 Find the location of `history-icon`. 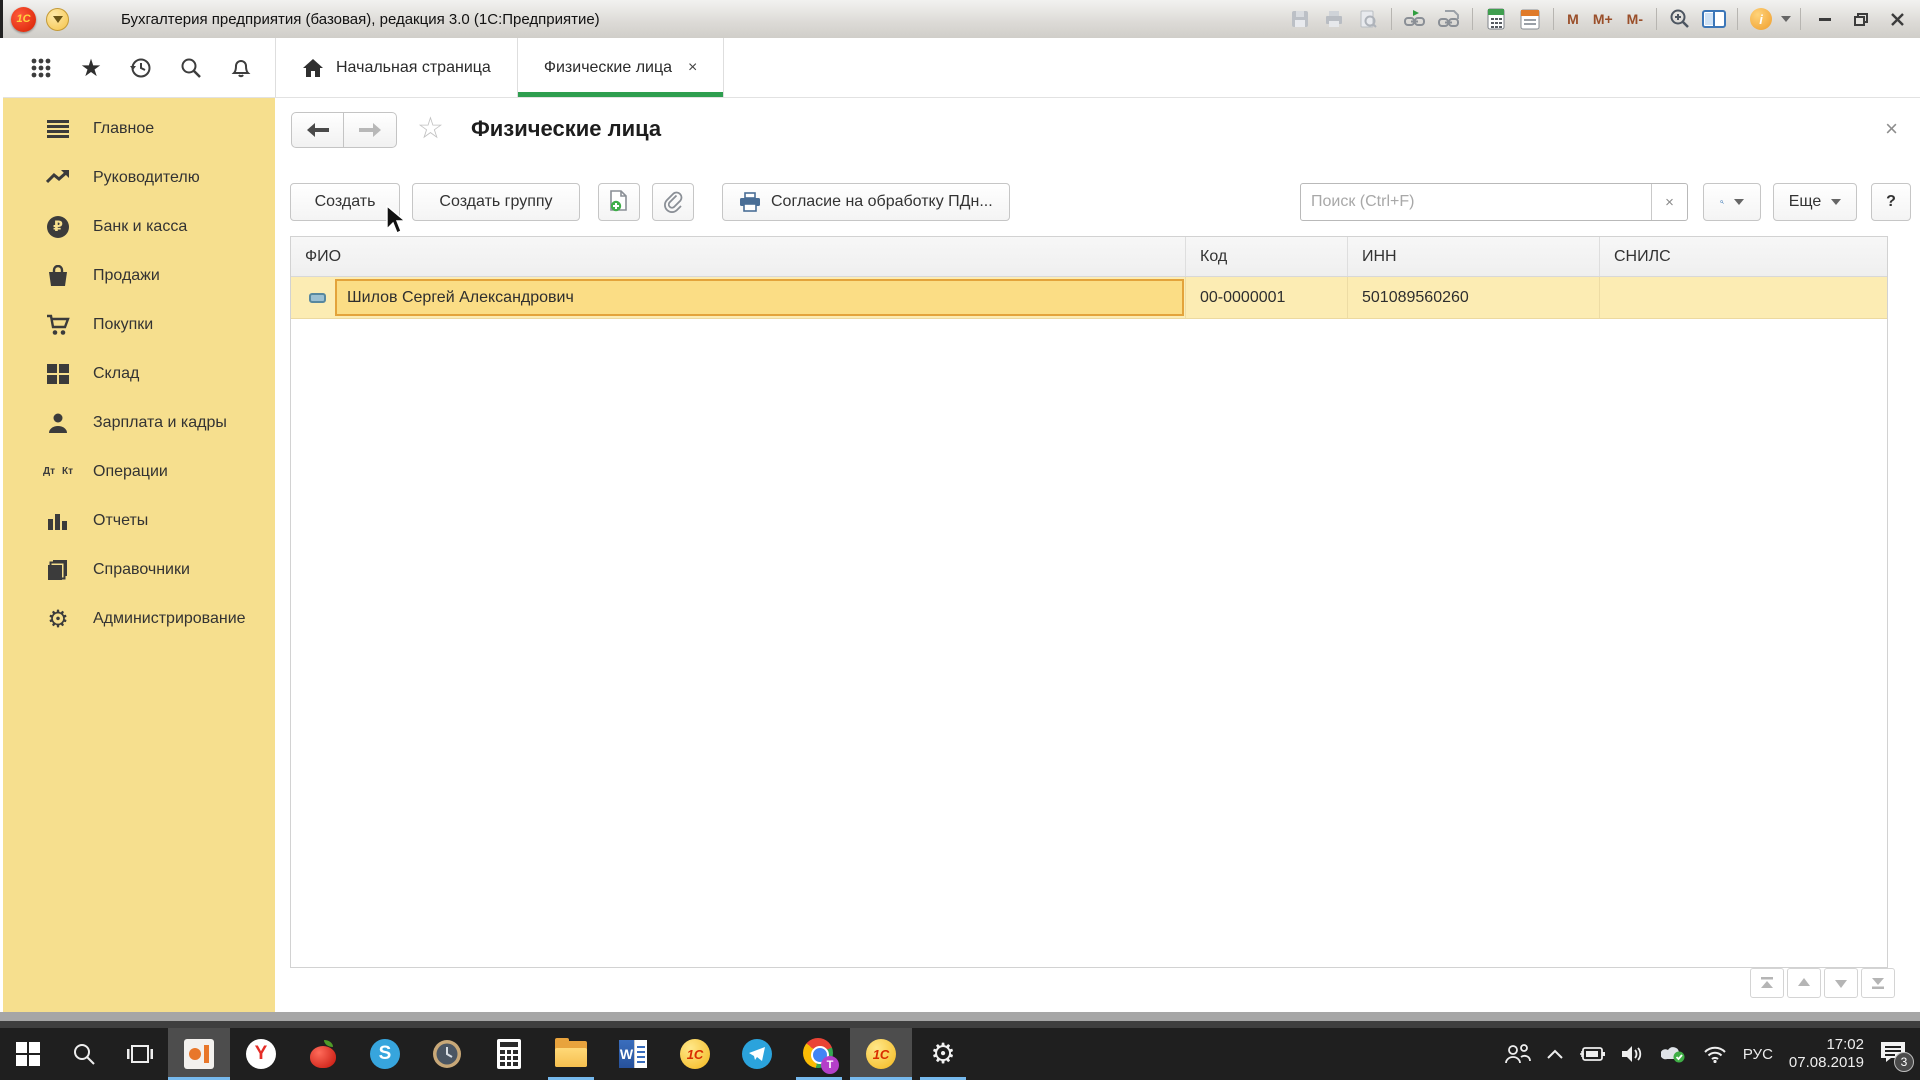

history-icon is located at coordinates (141, 68).